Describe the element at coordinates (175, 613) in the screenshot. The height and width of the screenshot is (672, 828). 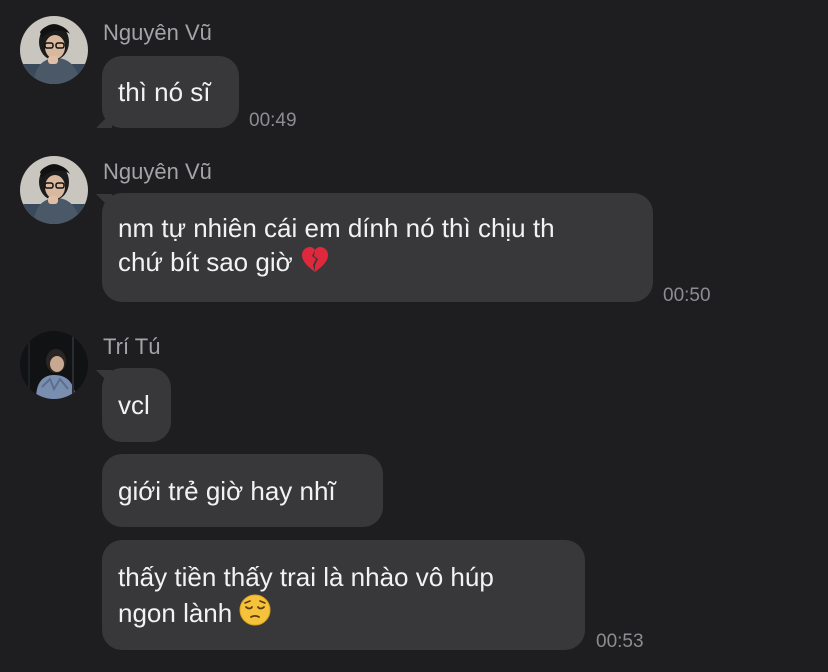
I see `message-text: ngon lành` at that location.